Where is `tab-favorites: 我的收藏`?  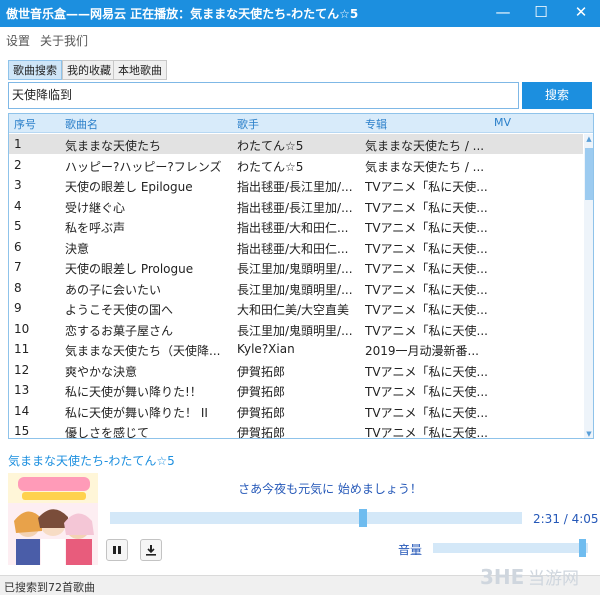
tab-favorites: 我的收藏 is located at coordinates (89, 70).